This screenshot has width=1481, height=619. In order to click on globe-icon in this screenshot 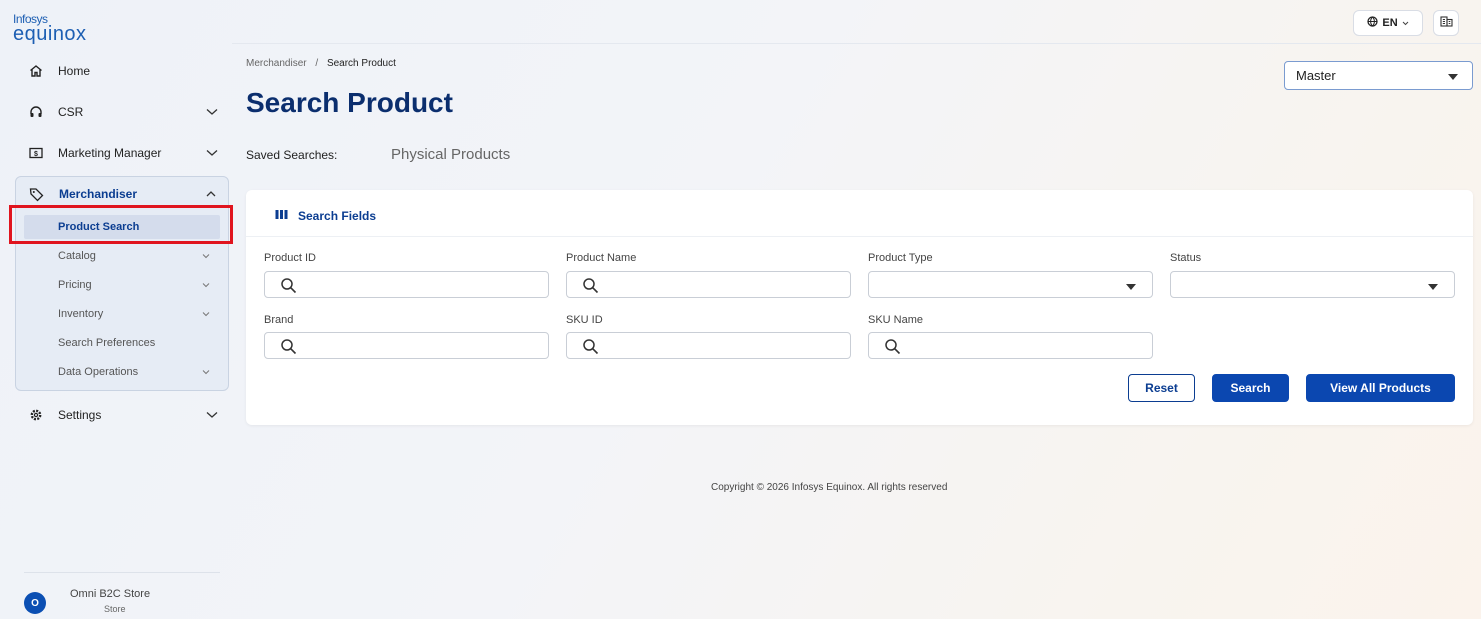, I will do `click(1373, 23)`.